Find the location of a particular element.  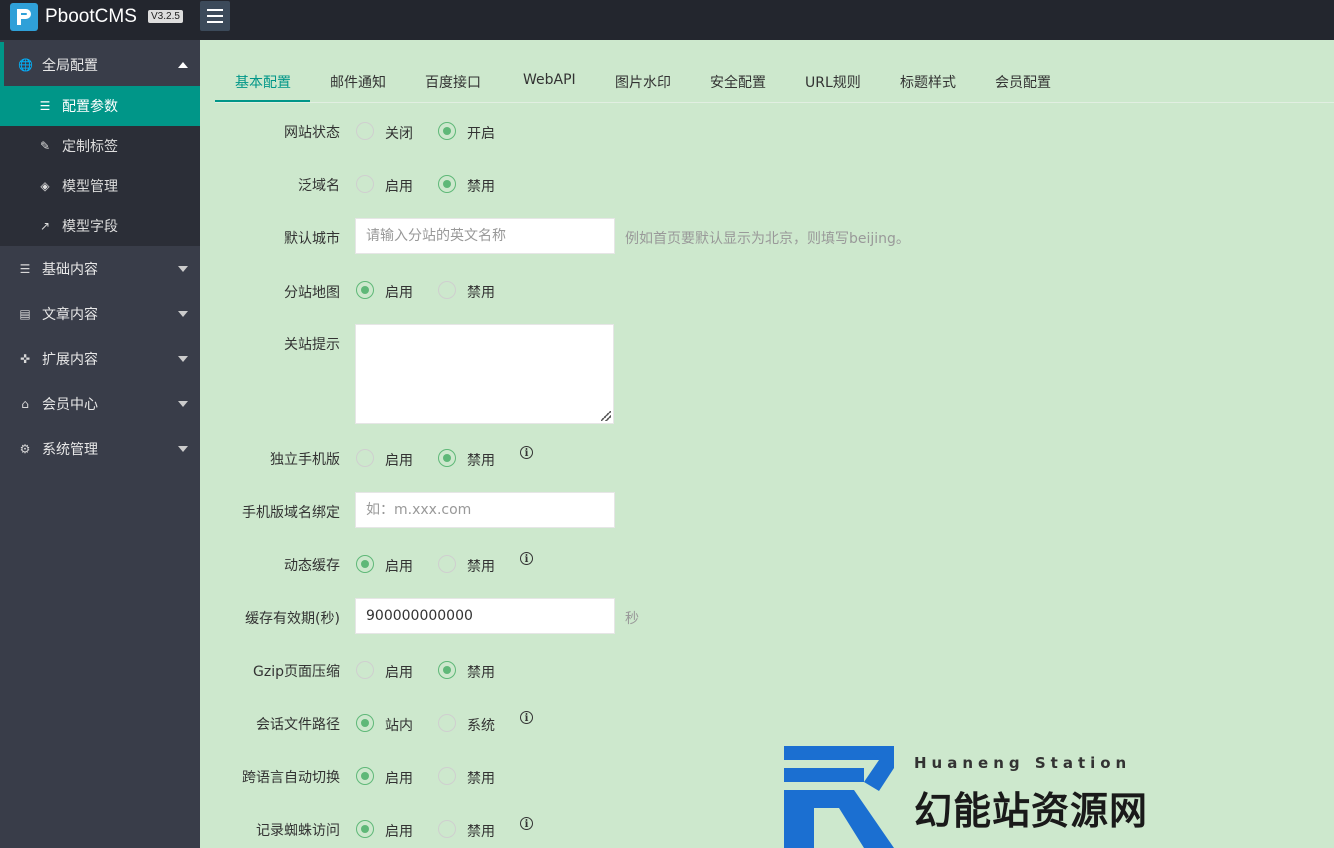

sidebar-item-extend-content: ✜ 扩展内容 is located at coordinates (100, 358).